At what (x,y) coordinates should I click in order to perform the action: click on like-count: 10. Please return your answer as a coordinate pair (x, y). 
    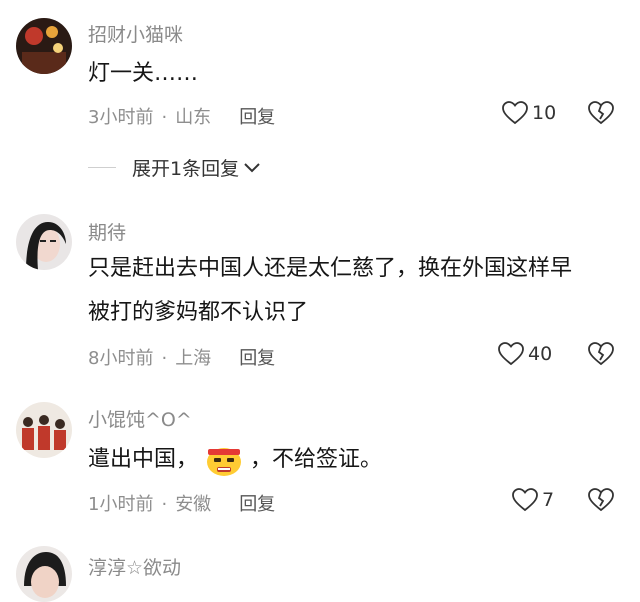
    Looking at the image, I should click on (544, 113).